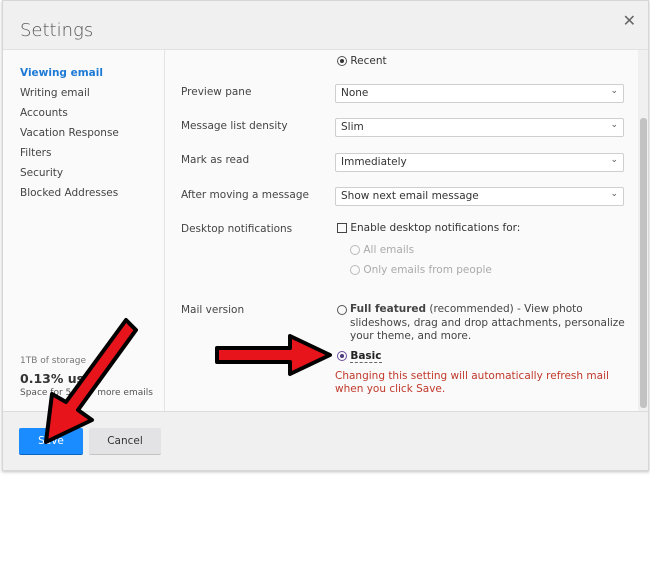 The width and height of the screenshot is (650, 563). I want to click on cancel-button: Cancel, so click(125, 441).